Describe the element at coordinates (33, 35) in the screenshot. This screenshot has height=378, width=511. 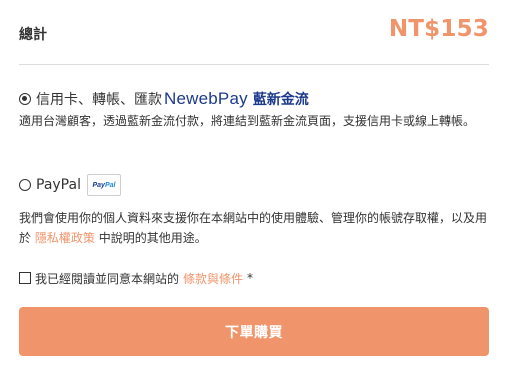
I see `total-label: 總計` at that location.